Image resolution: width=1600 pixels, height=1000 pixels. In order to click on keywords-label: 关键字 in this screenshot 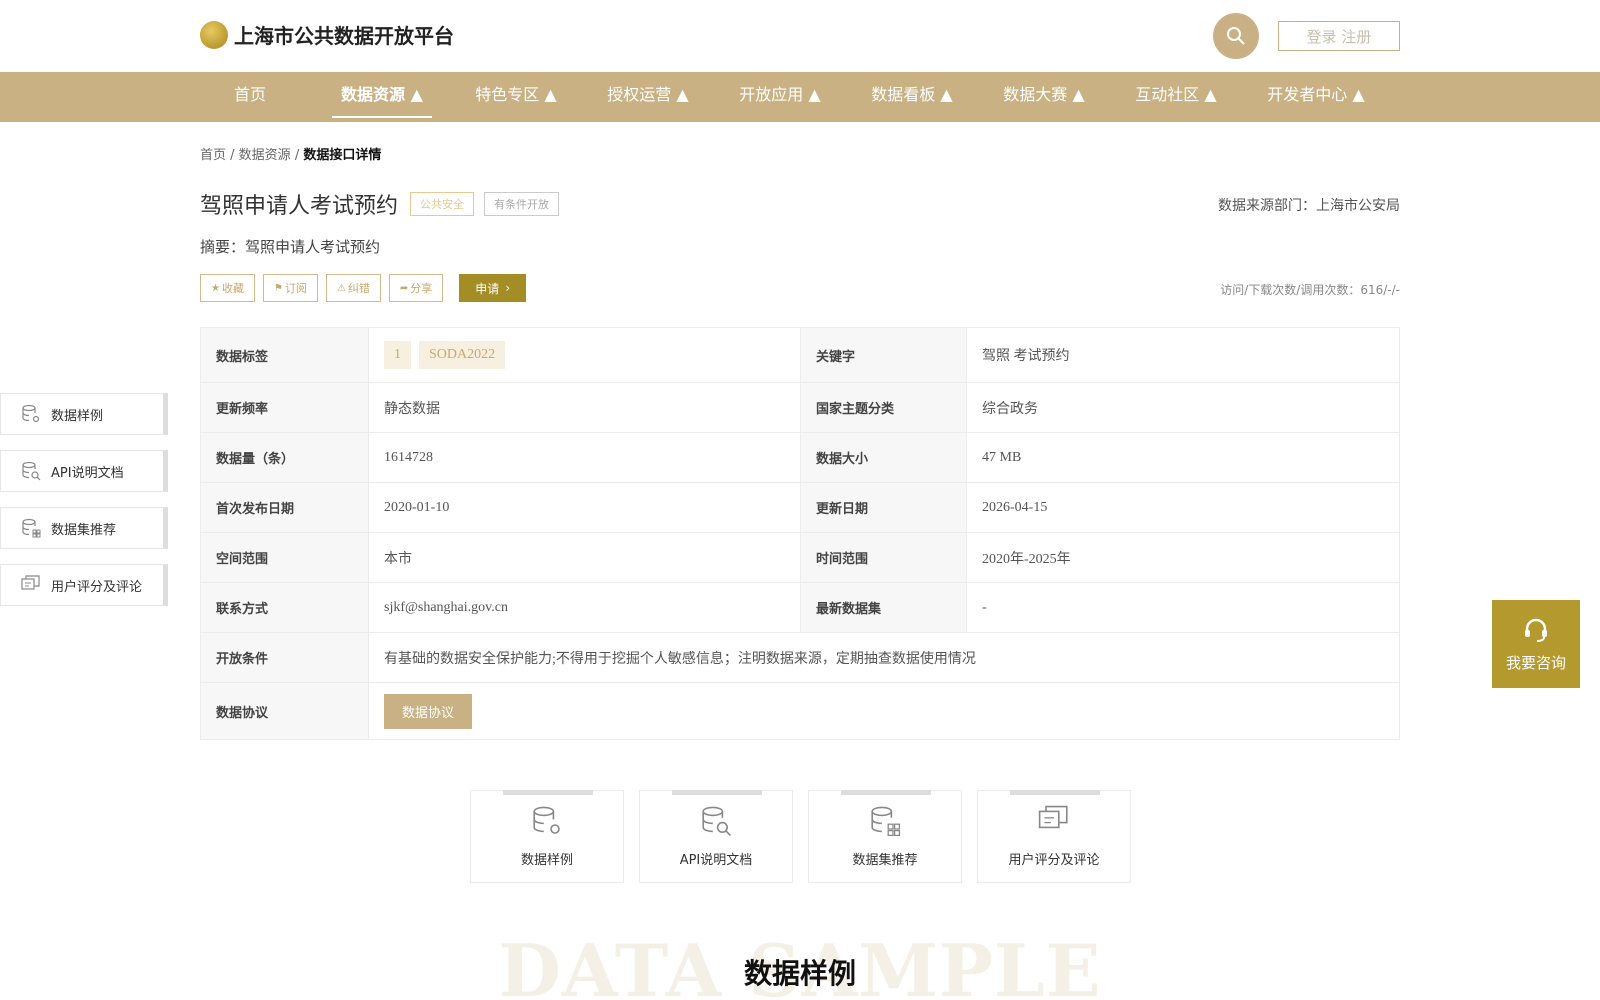, I will do `click(883, 355)`.